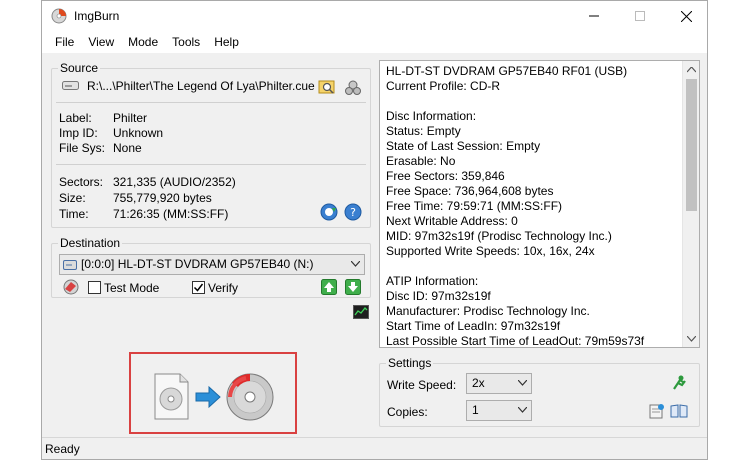 Image resolution: width=750 pixels, height=460 pixels. Describe the element at coordinates (361, 312) in the screenshot. I see `log-window-icon` at that location.